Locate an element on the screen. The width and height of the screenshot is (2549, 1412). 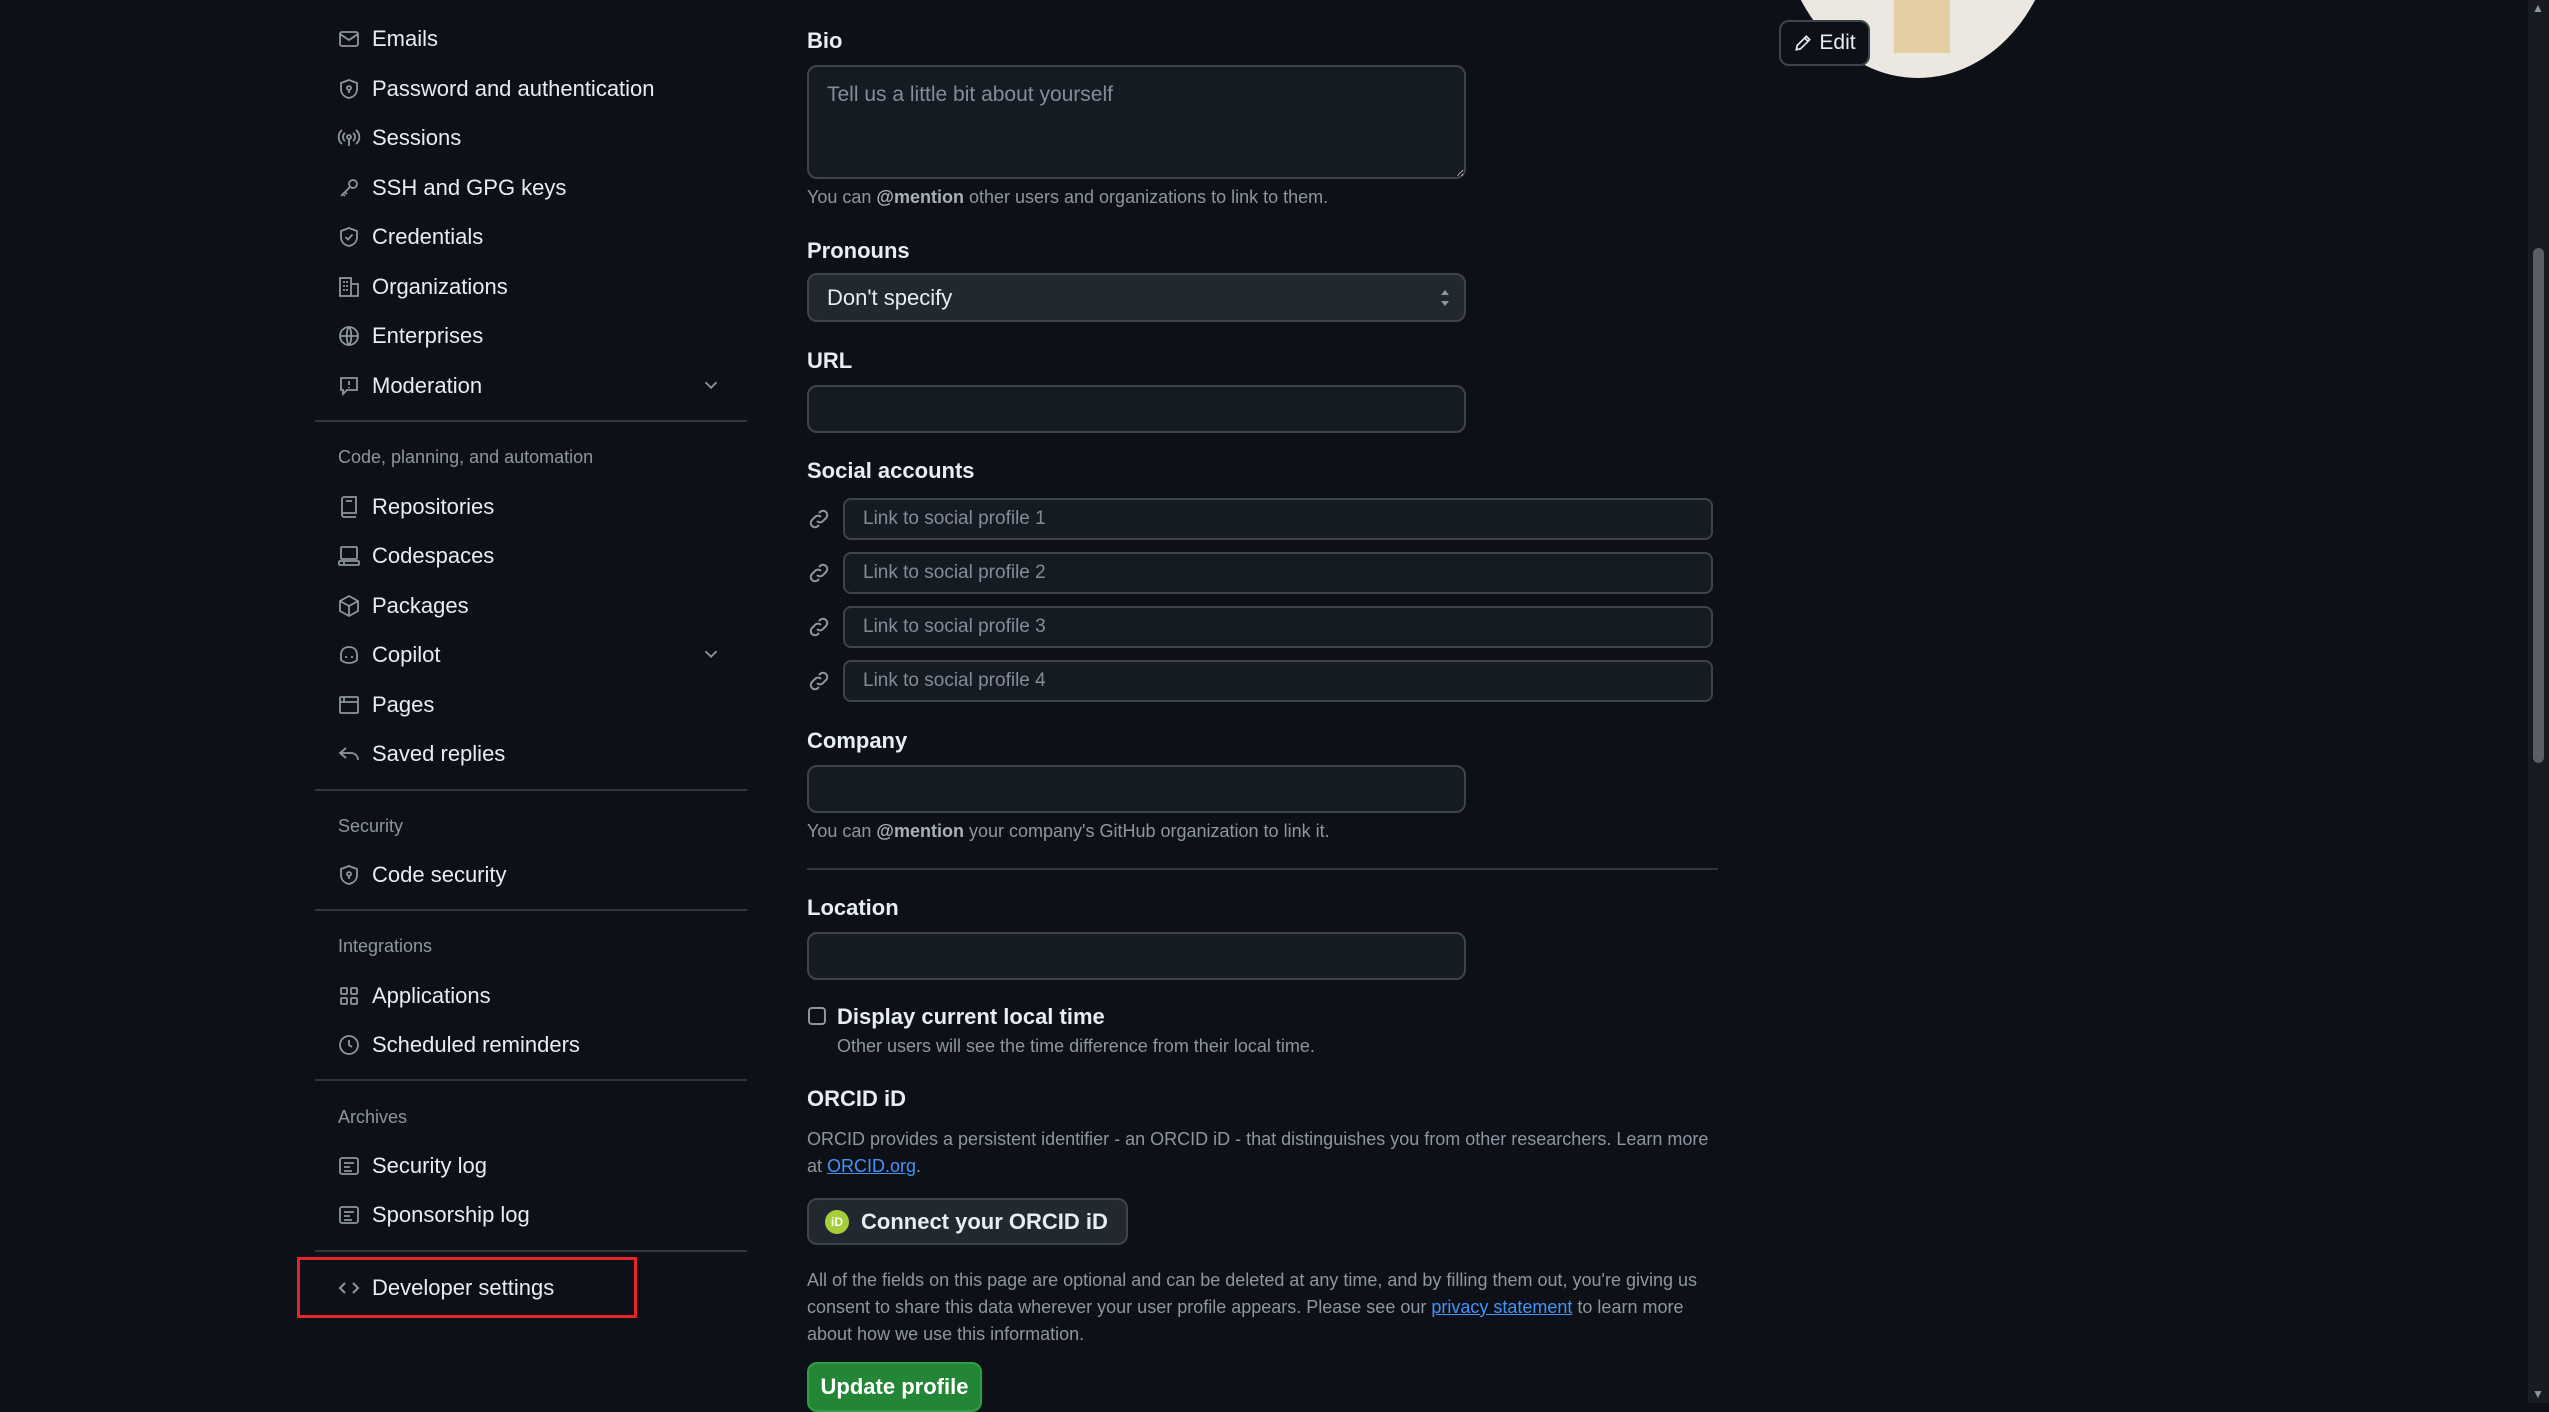
privacy-statement-link: privacy statement is located at coordinates (1501, 1307).